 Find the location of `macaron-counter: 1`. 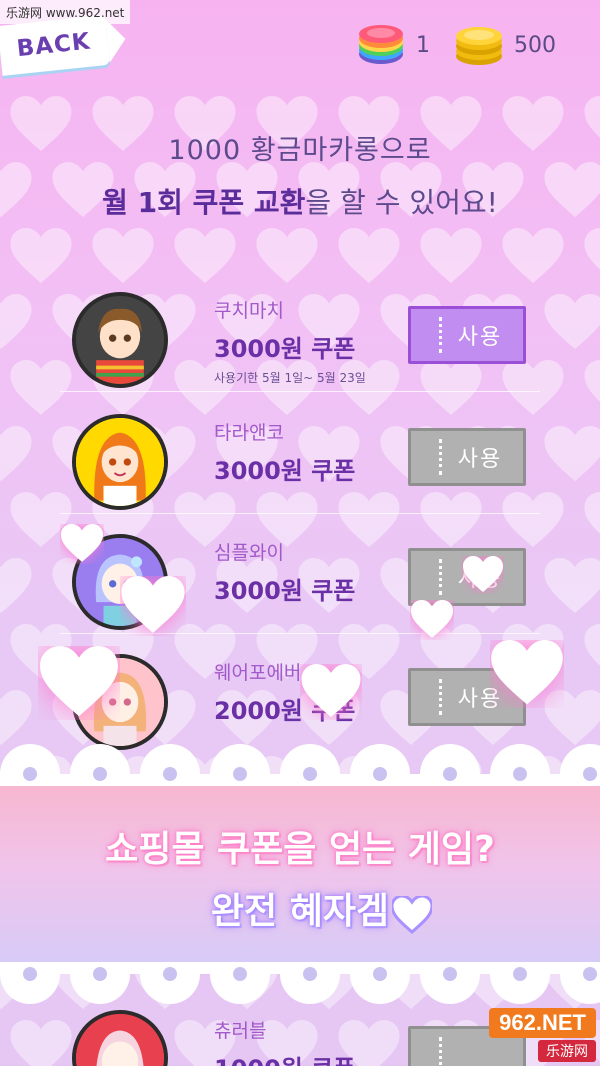

macaron-counter: 1 is located at coordinates (393, 45).